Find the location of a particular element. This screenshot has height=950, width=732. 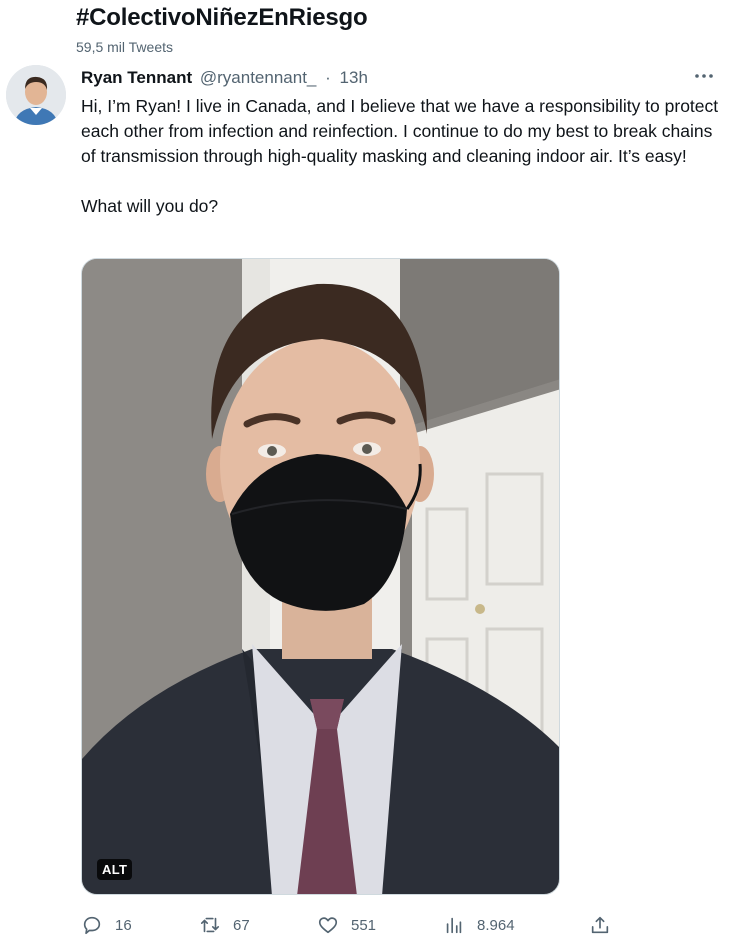

views-count: 8.964 is located at coordinates (496, 925).